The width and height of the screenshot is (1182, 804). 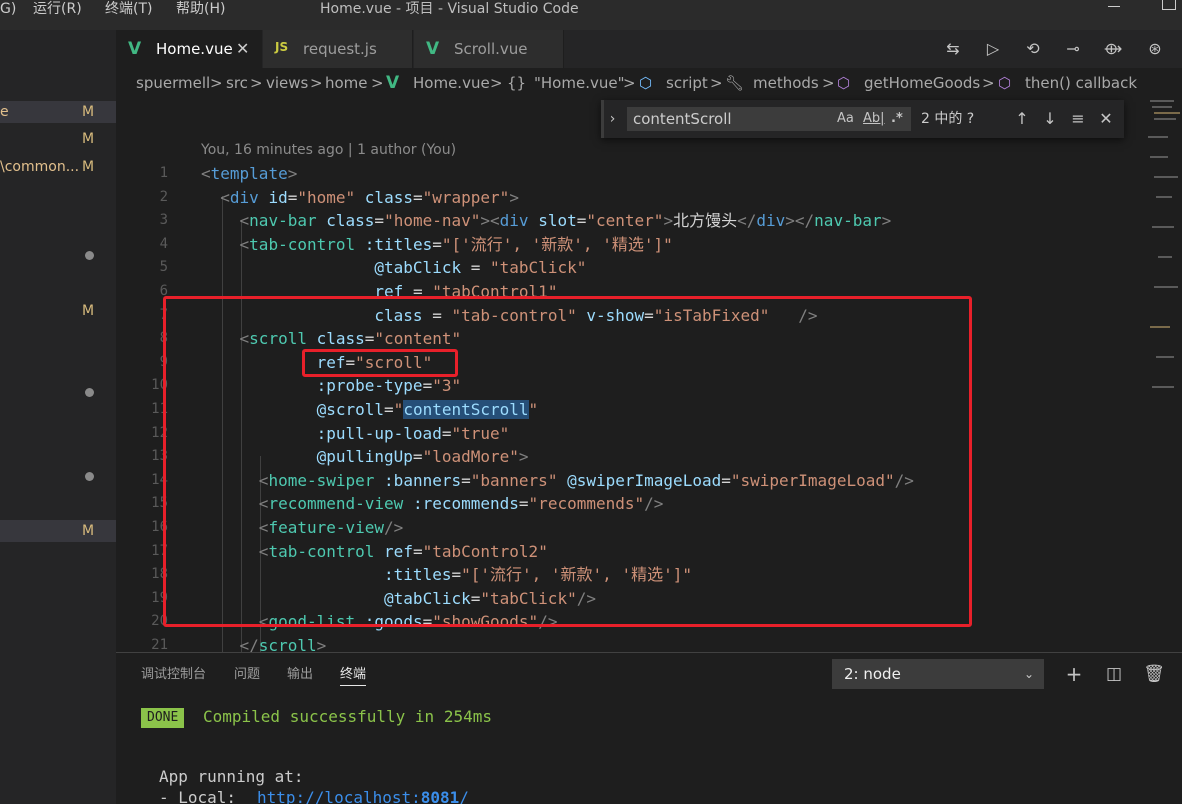 What do you see at coordinates (1155, 49) in the screenshot?
I see `git-lens-icon: ⊛` at bounding box center [1155, 49].